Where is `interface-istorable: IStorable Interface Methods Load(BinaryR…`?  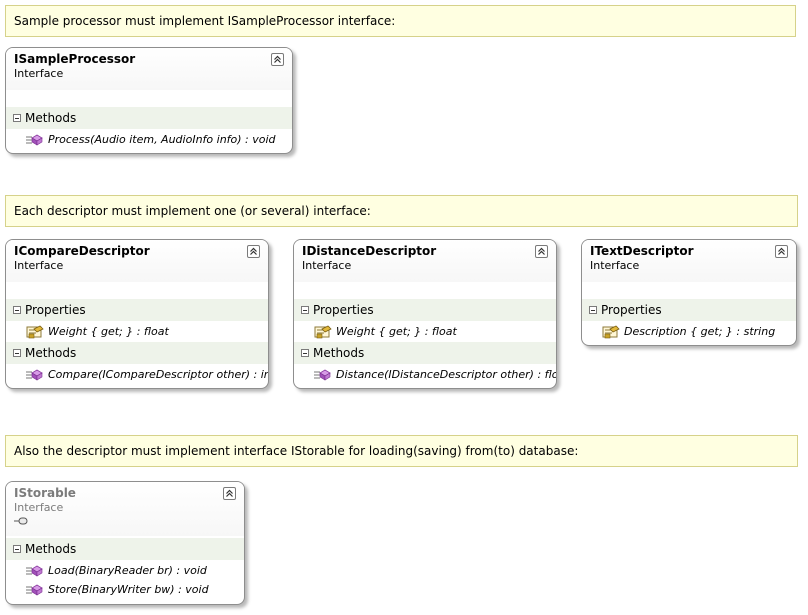
interface-istorable: IStorable Interface Methods Load(BinaryR… is located at coordinates (125, 543).